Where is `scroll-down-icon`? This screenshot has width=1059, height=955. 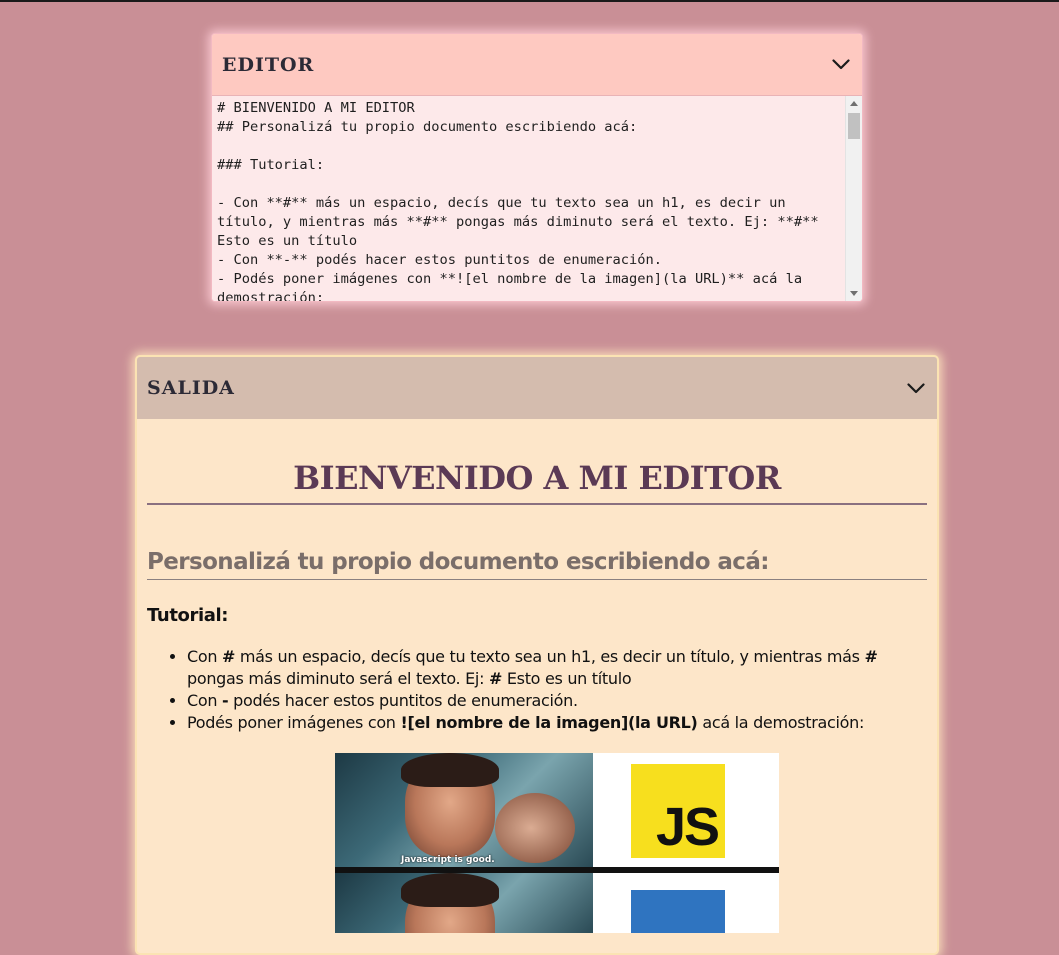
scroll-down-icon is located at coordinates (854, 293).